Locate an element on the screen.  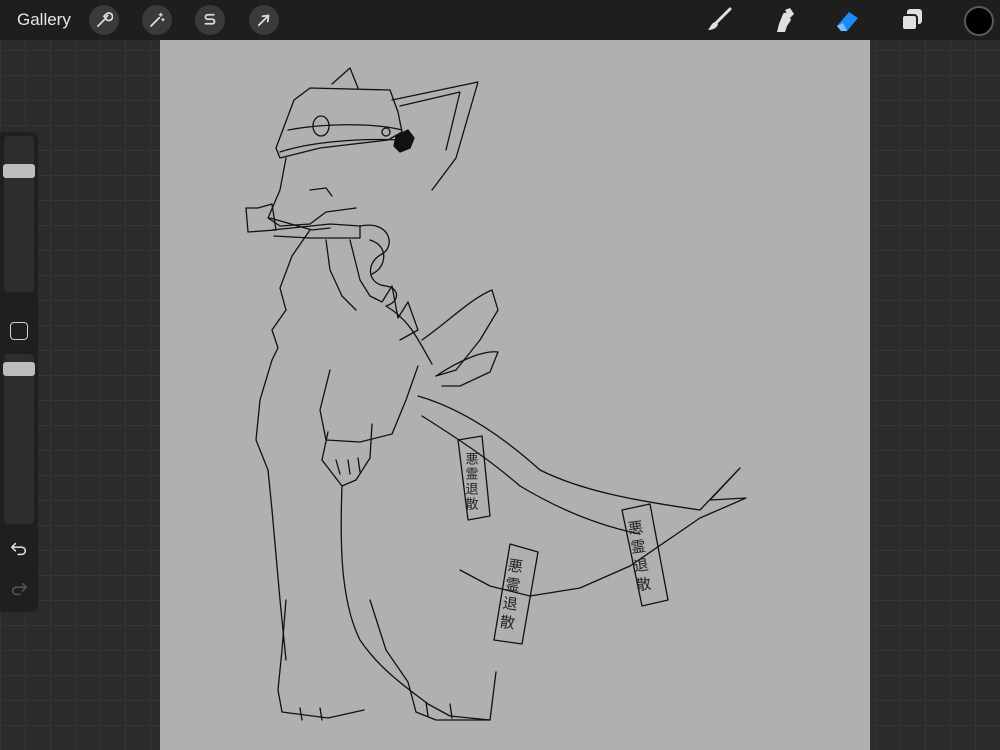
adjustments-button is located at coordinates (157, 20).